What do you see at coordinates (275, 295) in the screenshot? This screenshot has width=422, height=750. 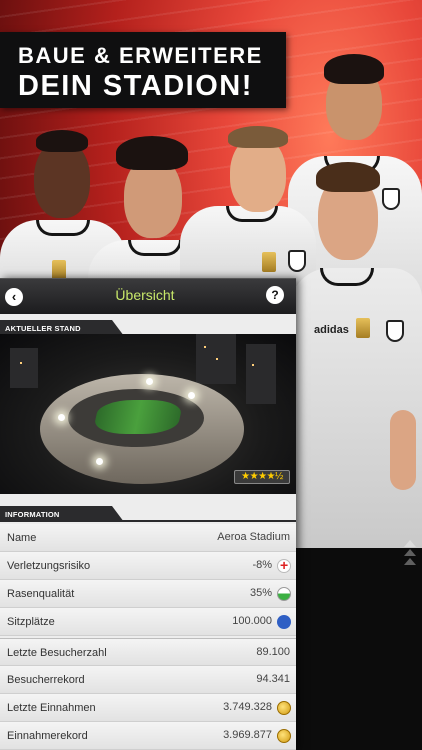 I see `question-mark-icon: ?` at bounding box center [275, 295].